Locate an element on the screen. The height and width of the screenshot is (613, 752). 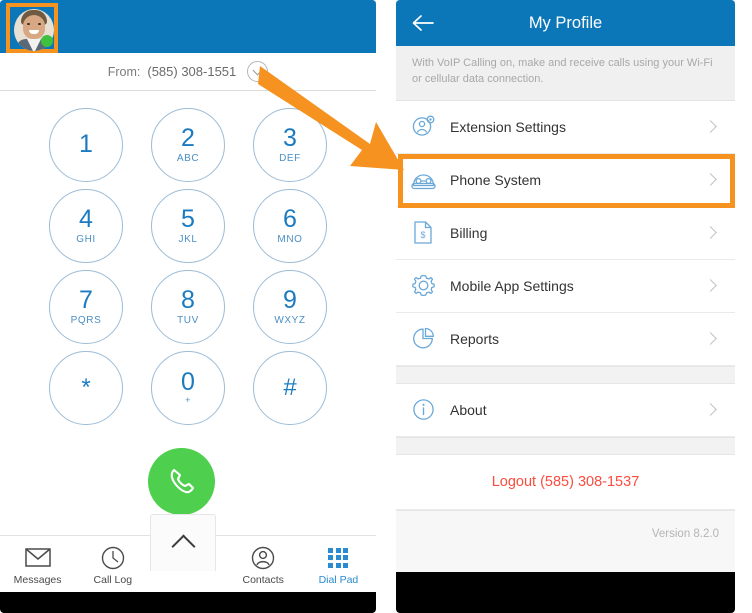
menu-item-phone-system: Phone System is located at coordinates (565, 180).